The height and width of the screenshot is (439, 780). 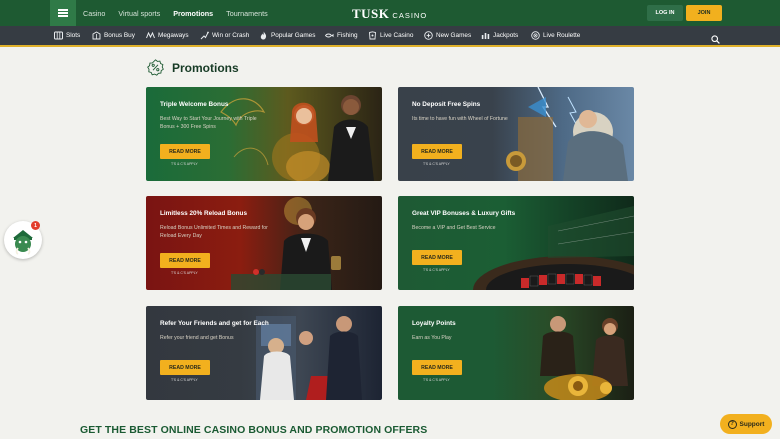 What do you see at coordinates (434, 323) in the screenshot?
I see `card-title: Loyalty Points` at bounding box center [434, 323].